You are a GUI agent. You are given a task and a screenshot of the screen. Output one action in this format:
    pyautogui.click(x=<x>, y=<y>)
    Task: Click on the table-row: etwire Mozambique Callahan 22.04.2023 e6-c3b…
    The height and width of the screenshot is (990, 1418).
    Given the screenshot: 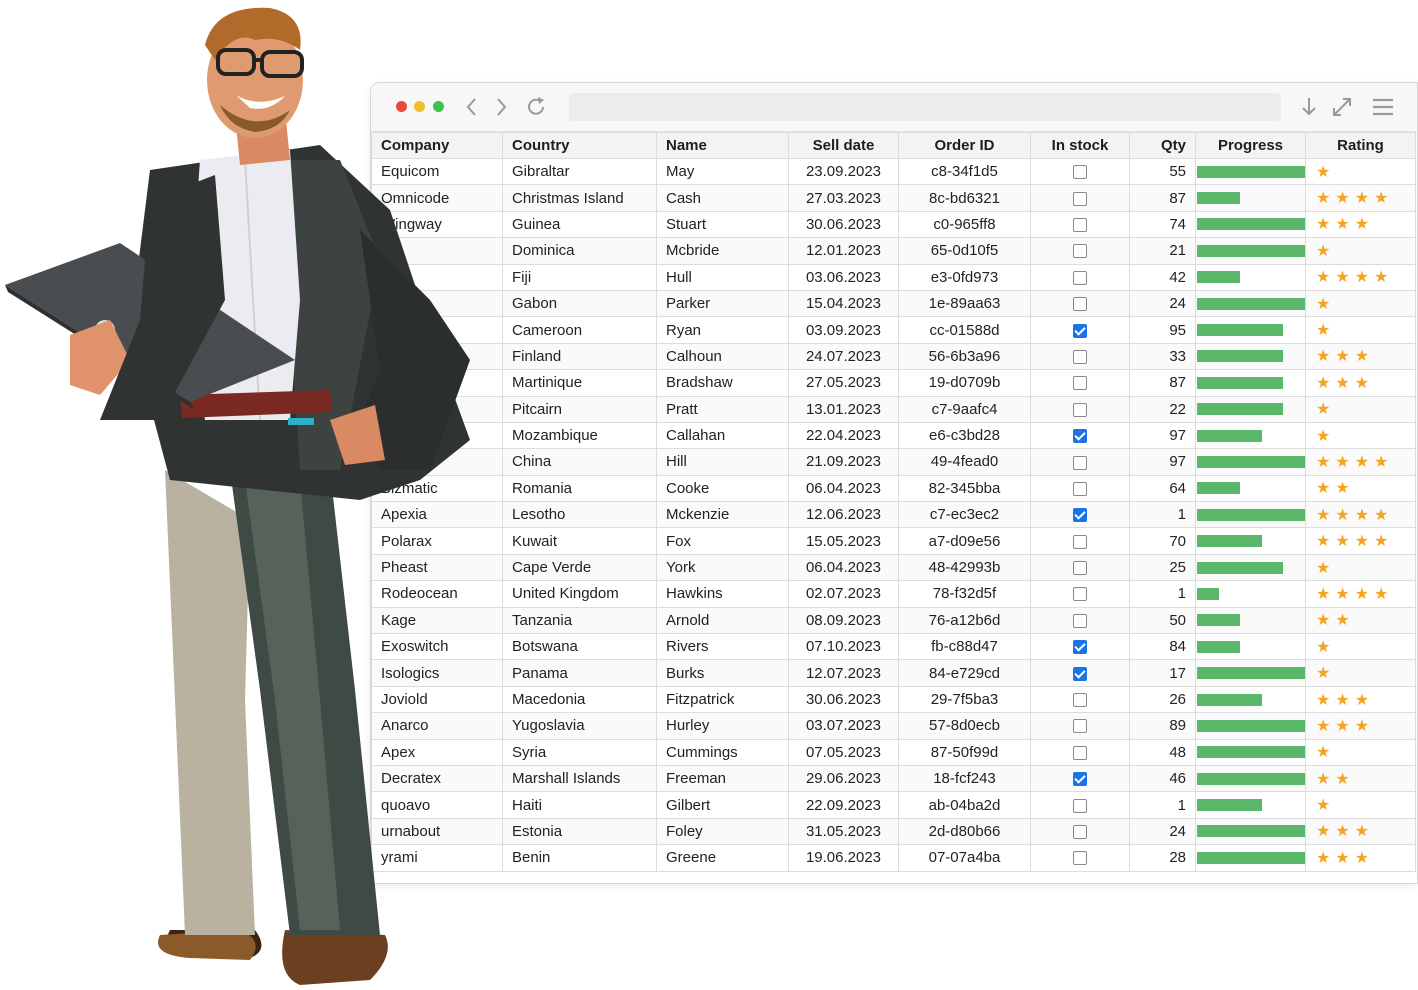 What is the action you would take?
    pyautogui.click(x=893, y=435)
    